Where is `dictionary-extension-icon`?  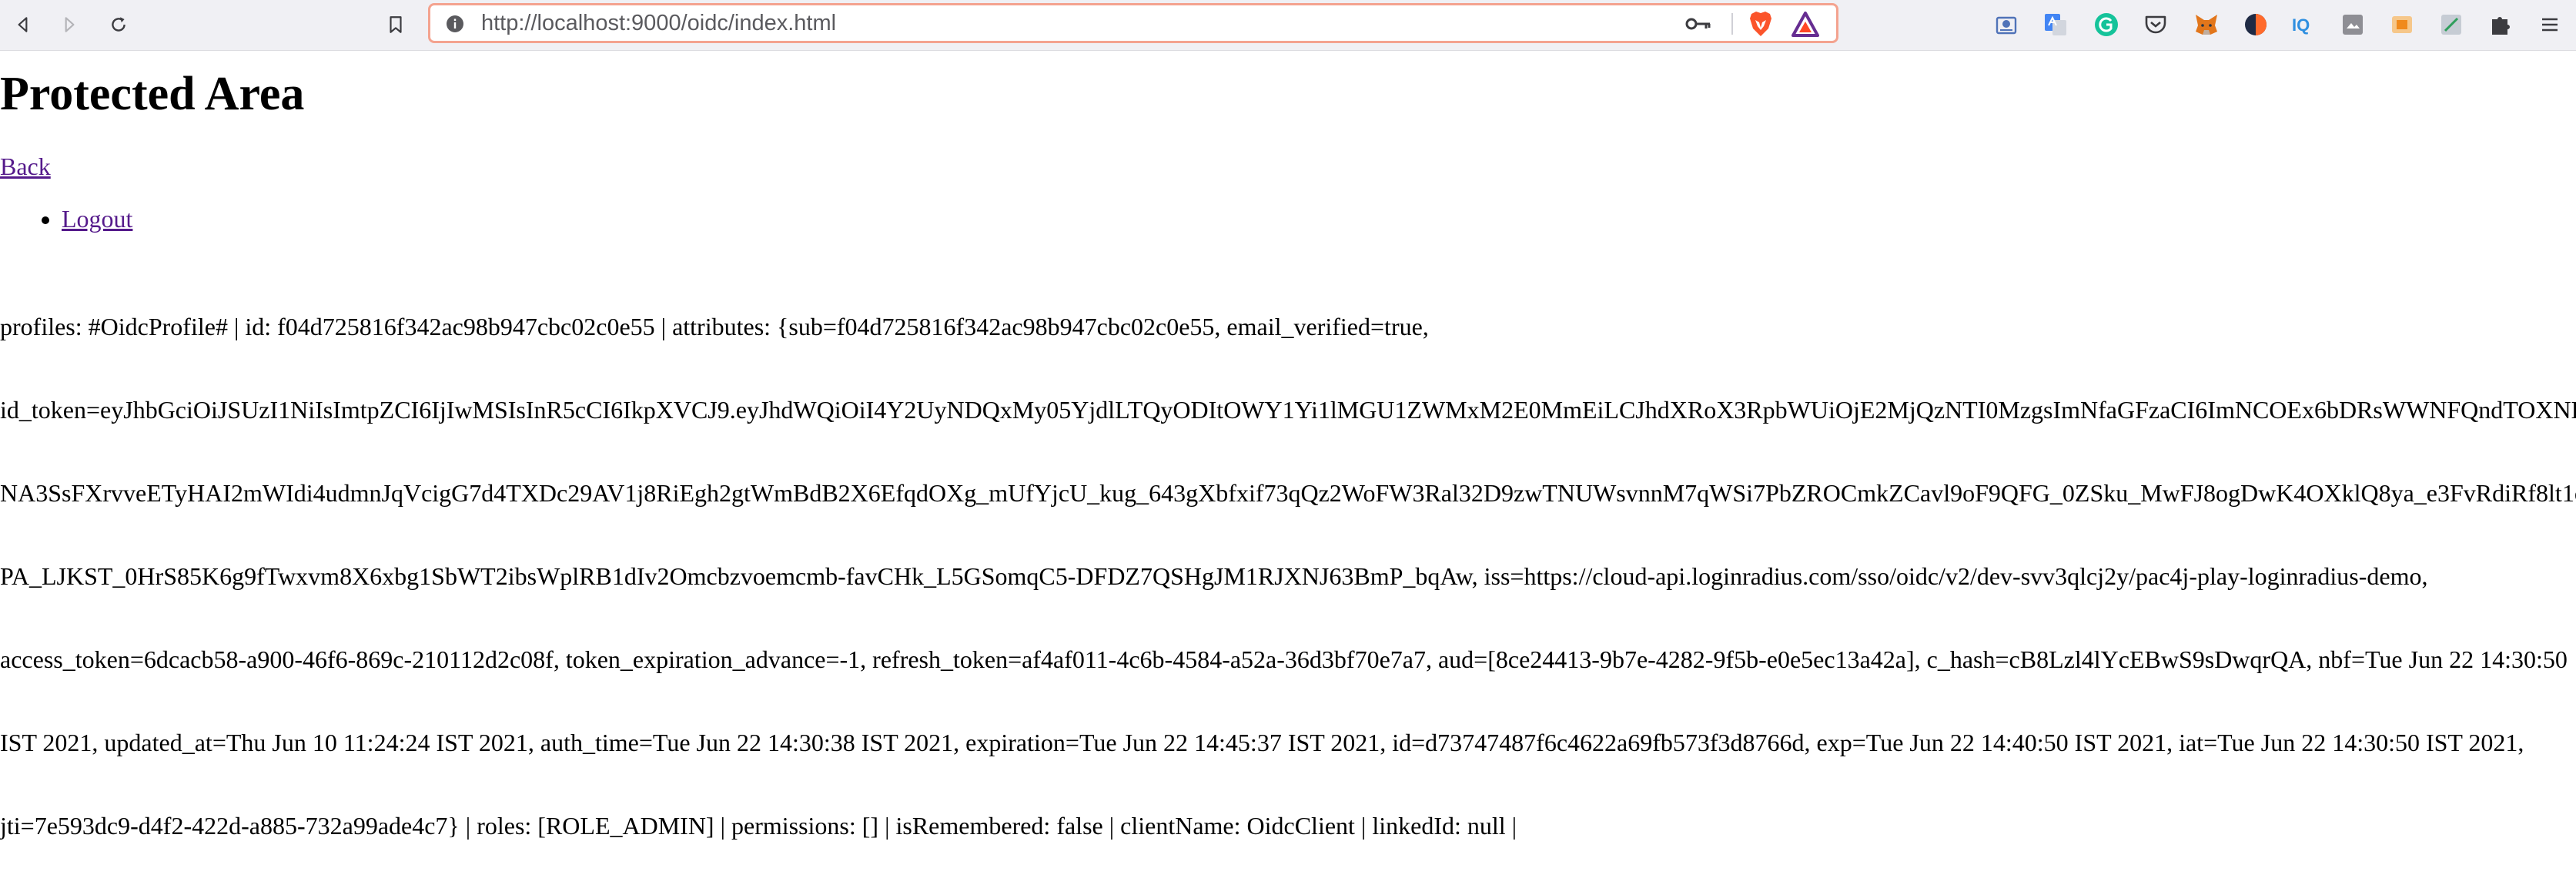 dictionary-extension-icon is located at coordinates (2006, 26).